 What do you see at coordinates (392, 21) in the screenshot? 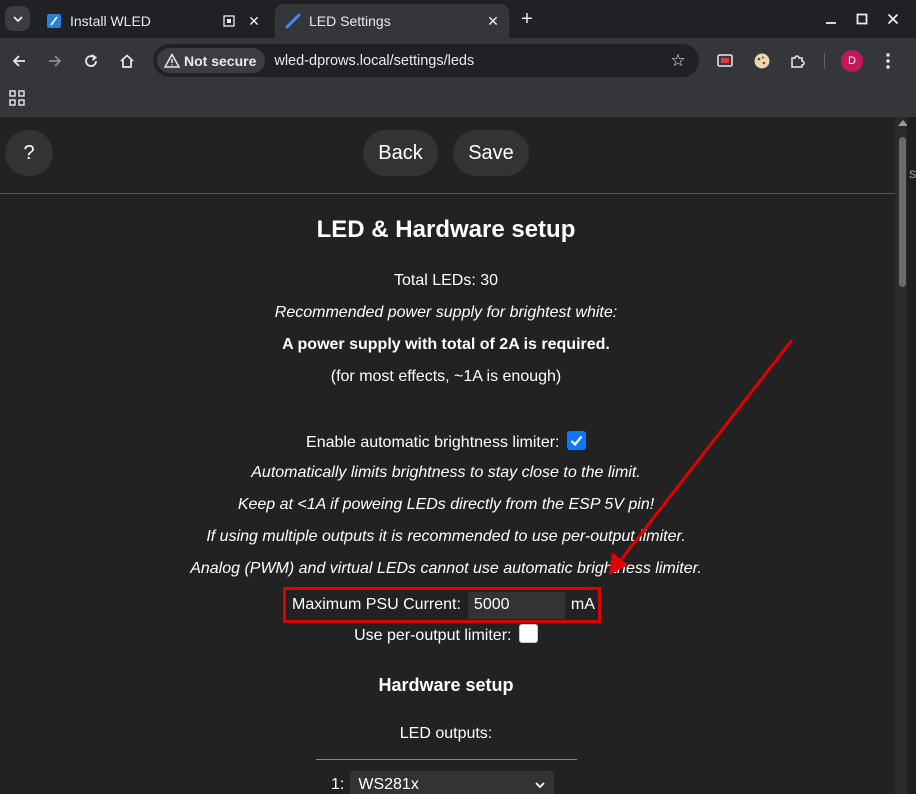
I see `tab-led-settings: LED Settings ✕` at bounding box center [392, 21].